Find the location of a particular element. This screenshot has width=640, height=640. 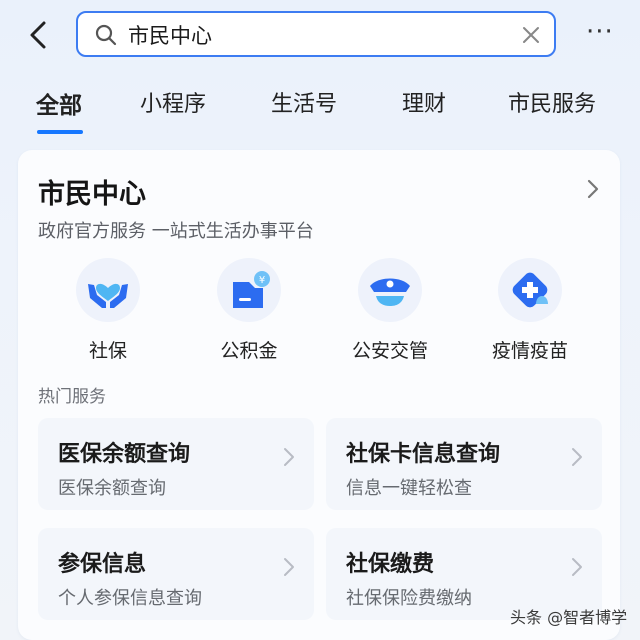

tab-bar: 全部 小程序 生活号 理财 市民服务 is located at coordinates (320, 106).